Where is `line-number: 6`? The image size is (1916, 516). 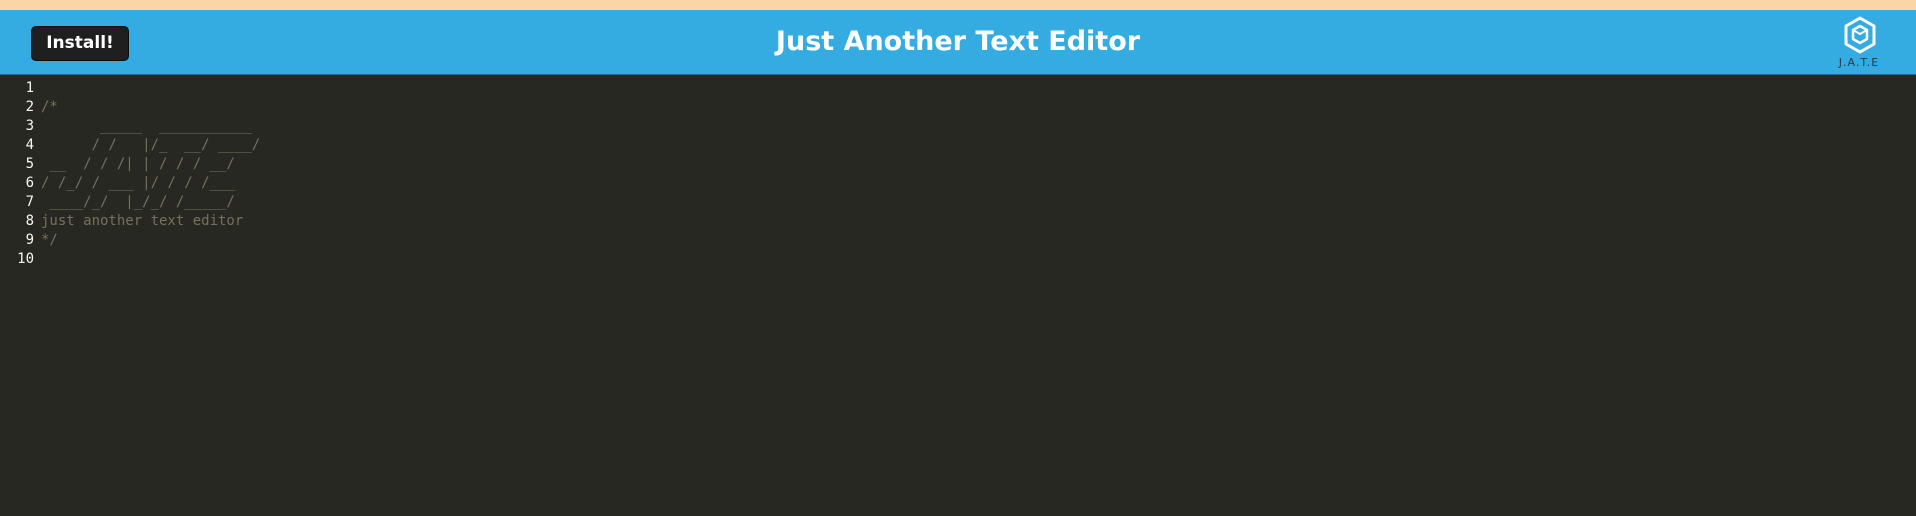 line-number: 6 is located at coordinates (29, 183).